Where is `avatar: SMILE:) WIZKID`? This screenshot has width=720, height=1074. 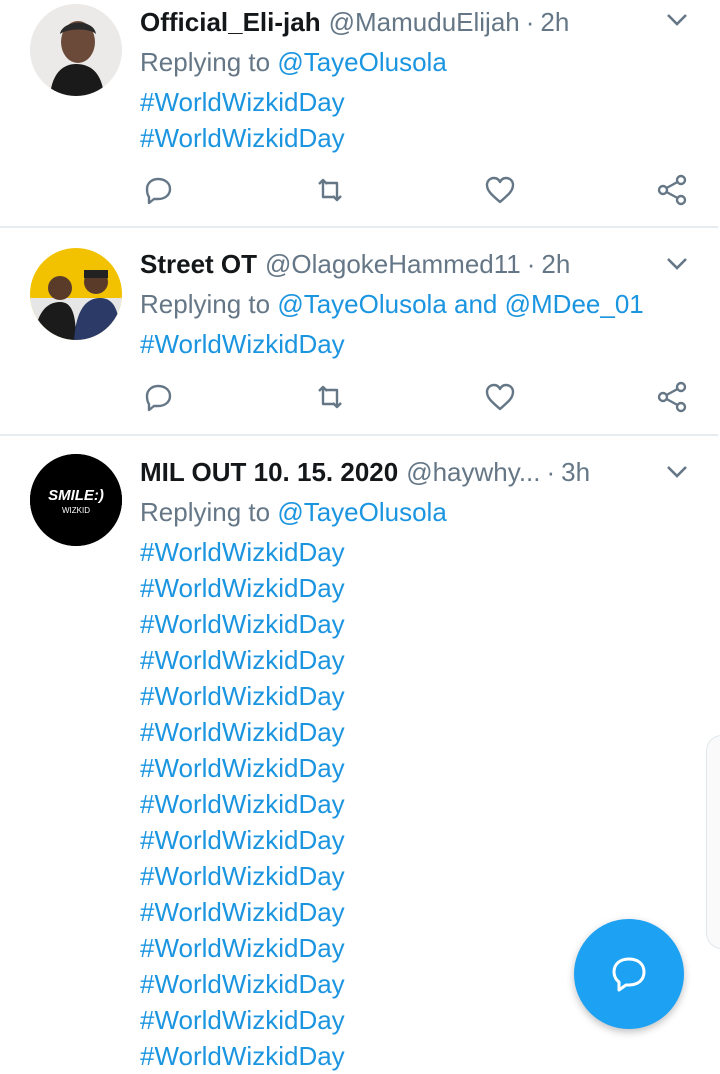 avatar: SMILE:) WIZKID is located at coordinates (76, 500).